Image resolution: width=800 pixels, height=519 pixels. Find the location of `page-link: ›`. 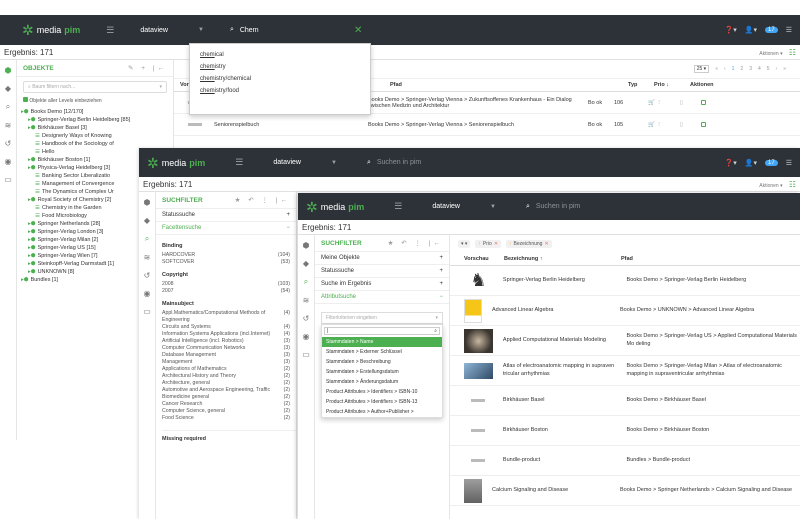

page-link: › is located at coordinates (777, 69).